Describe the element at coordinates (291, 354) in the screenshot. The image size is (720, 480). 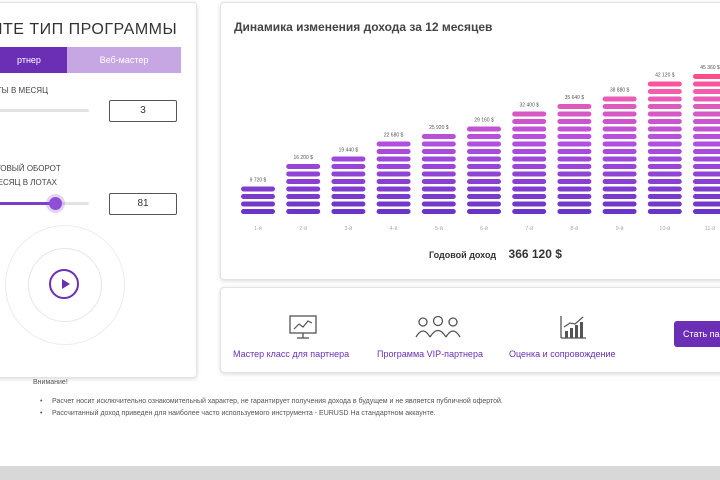
I see `feature-master-class: Мастер класс для партнера` at that location.